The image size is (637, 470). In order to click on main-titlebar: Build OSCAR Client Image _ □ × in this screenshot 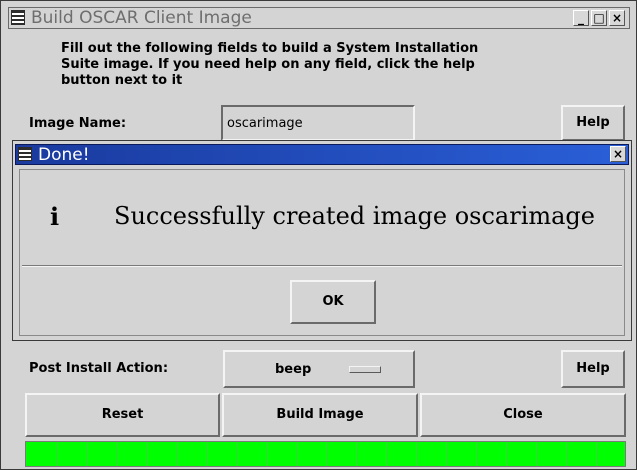, I will do `click(319, 18)`.